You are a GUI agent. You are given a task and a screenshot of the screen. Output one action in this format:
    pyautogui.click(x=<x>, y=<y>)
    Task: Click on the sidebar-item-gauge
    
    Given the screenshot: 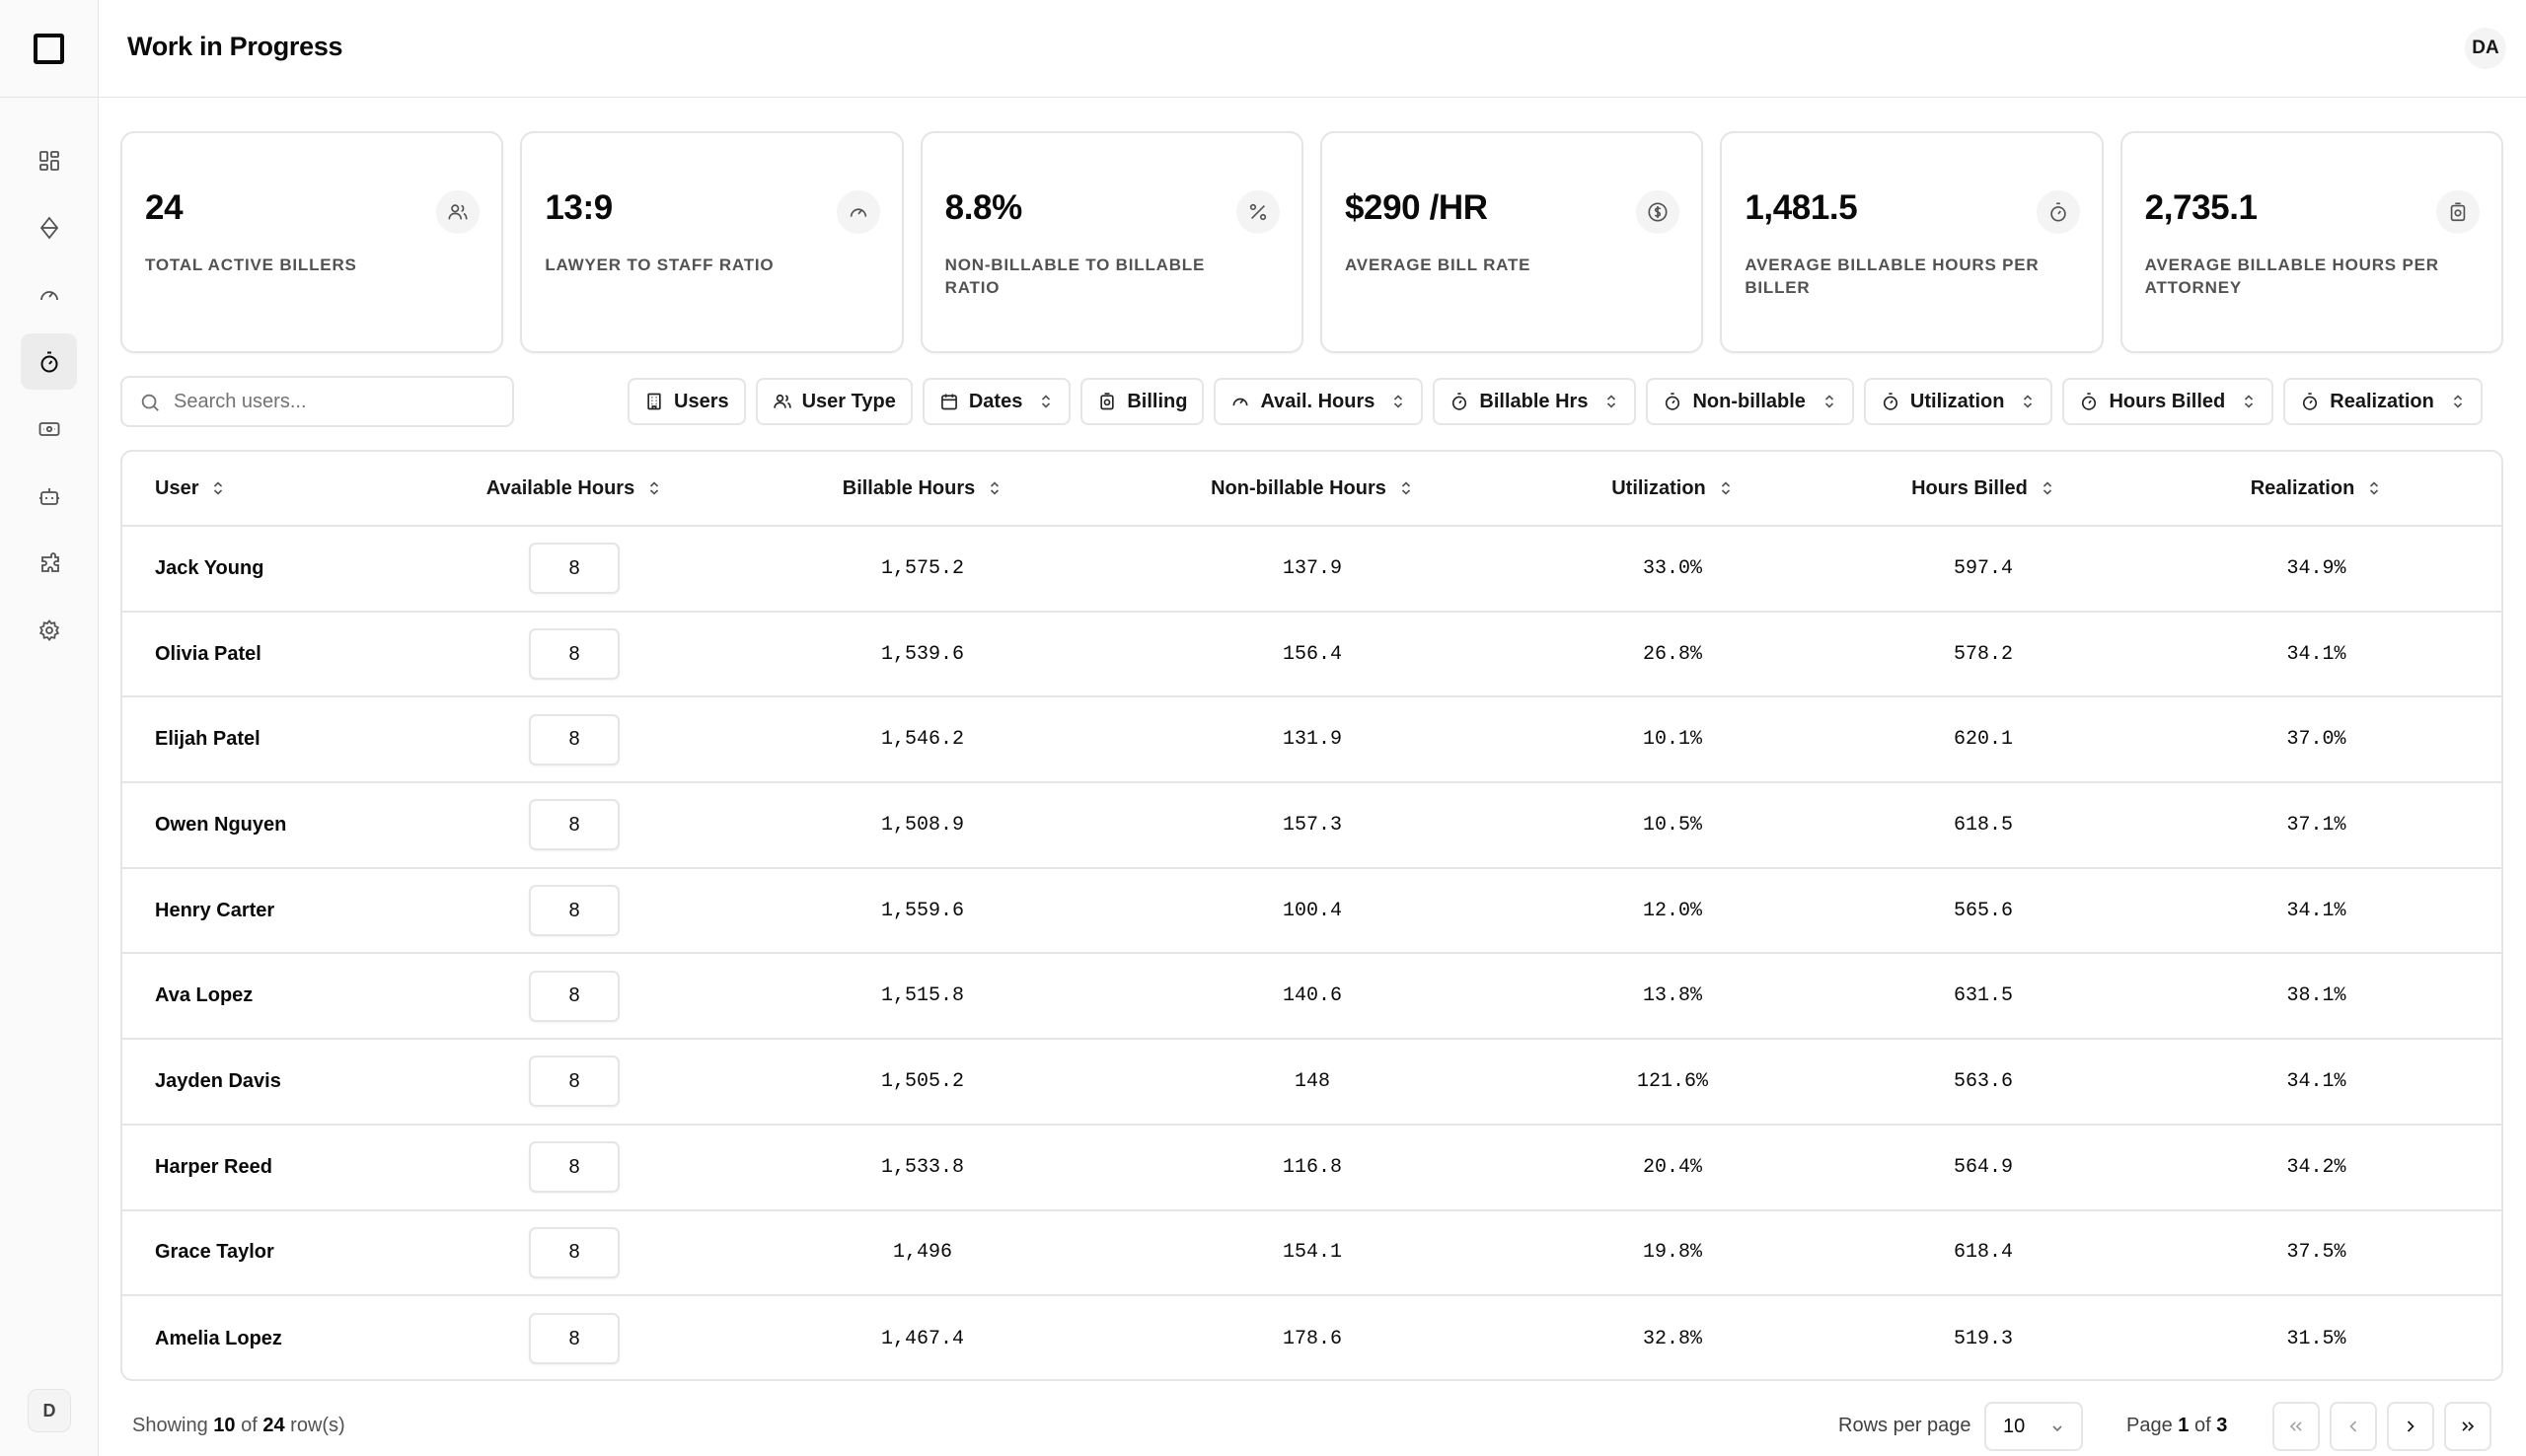 What is the action you would take?
    pyautogui.click(x=49, y=294)
    